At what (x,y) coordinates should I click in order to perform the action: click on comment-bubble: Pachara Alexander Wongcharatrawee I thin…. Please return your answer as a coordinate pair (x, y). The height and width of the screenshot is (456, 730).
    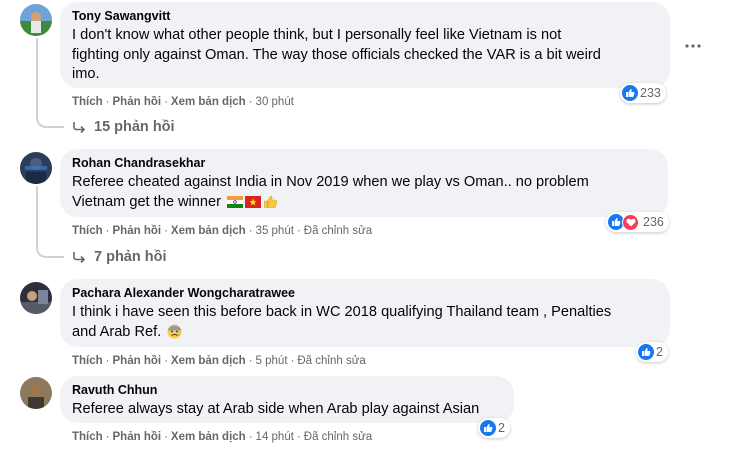
    Looking at the image, I should click on (365, 313).